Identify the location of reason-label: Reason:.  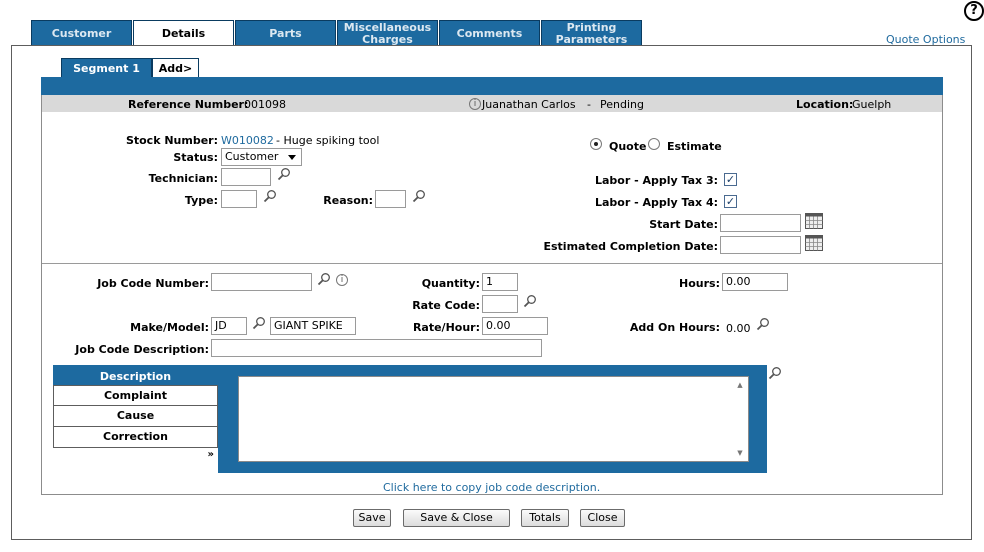
(348, 200).